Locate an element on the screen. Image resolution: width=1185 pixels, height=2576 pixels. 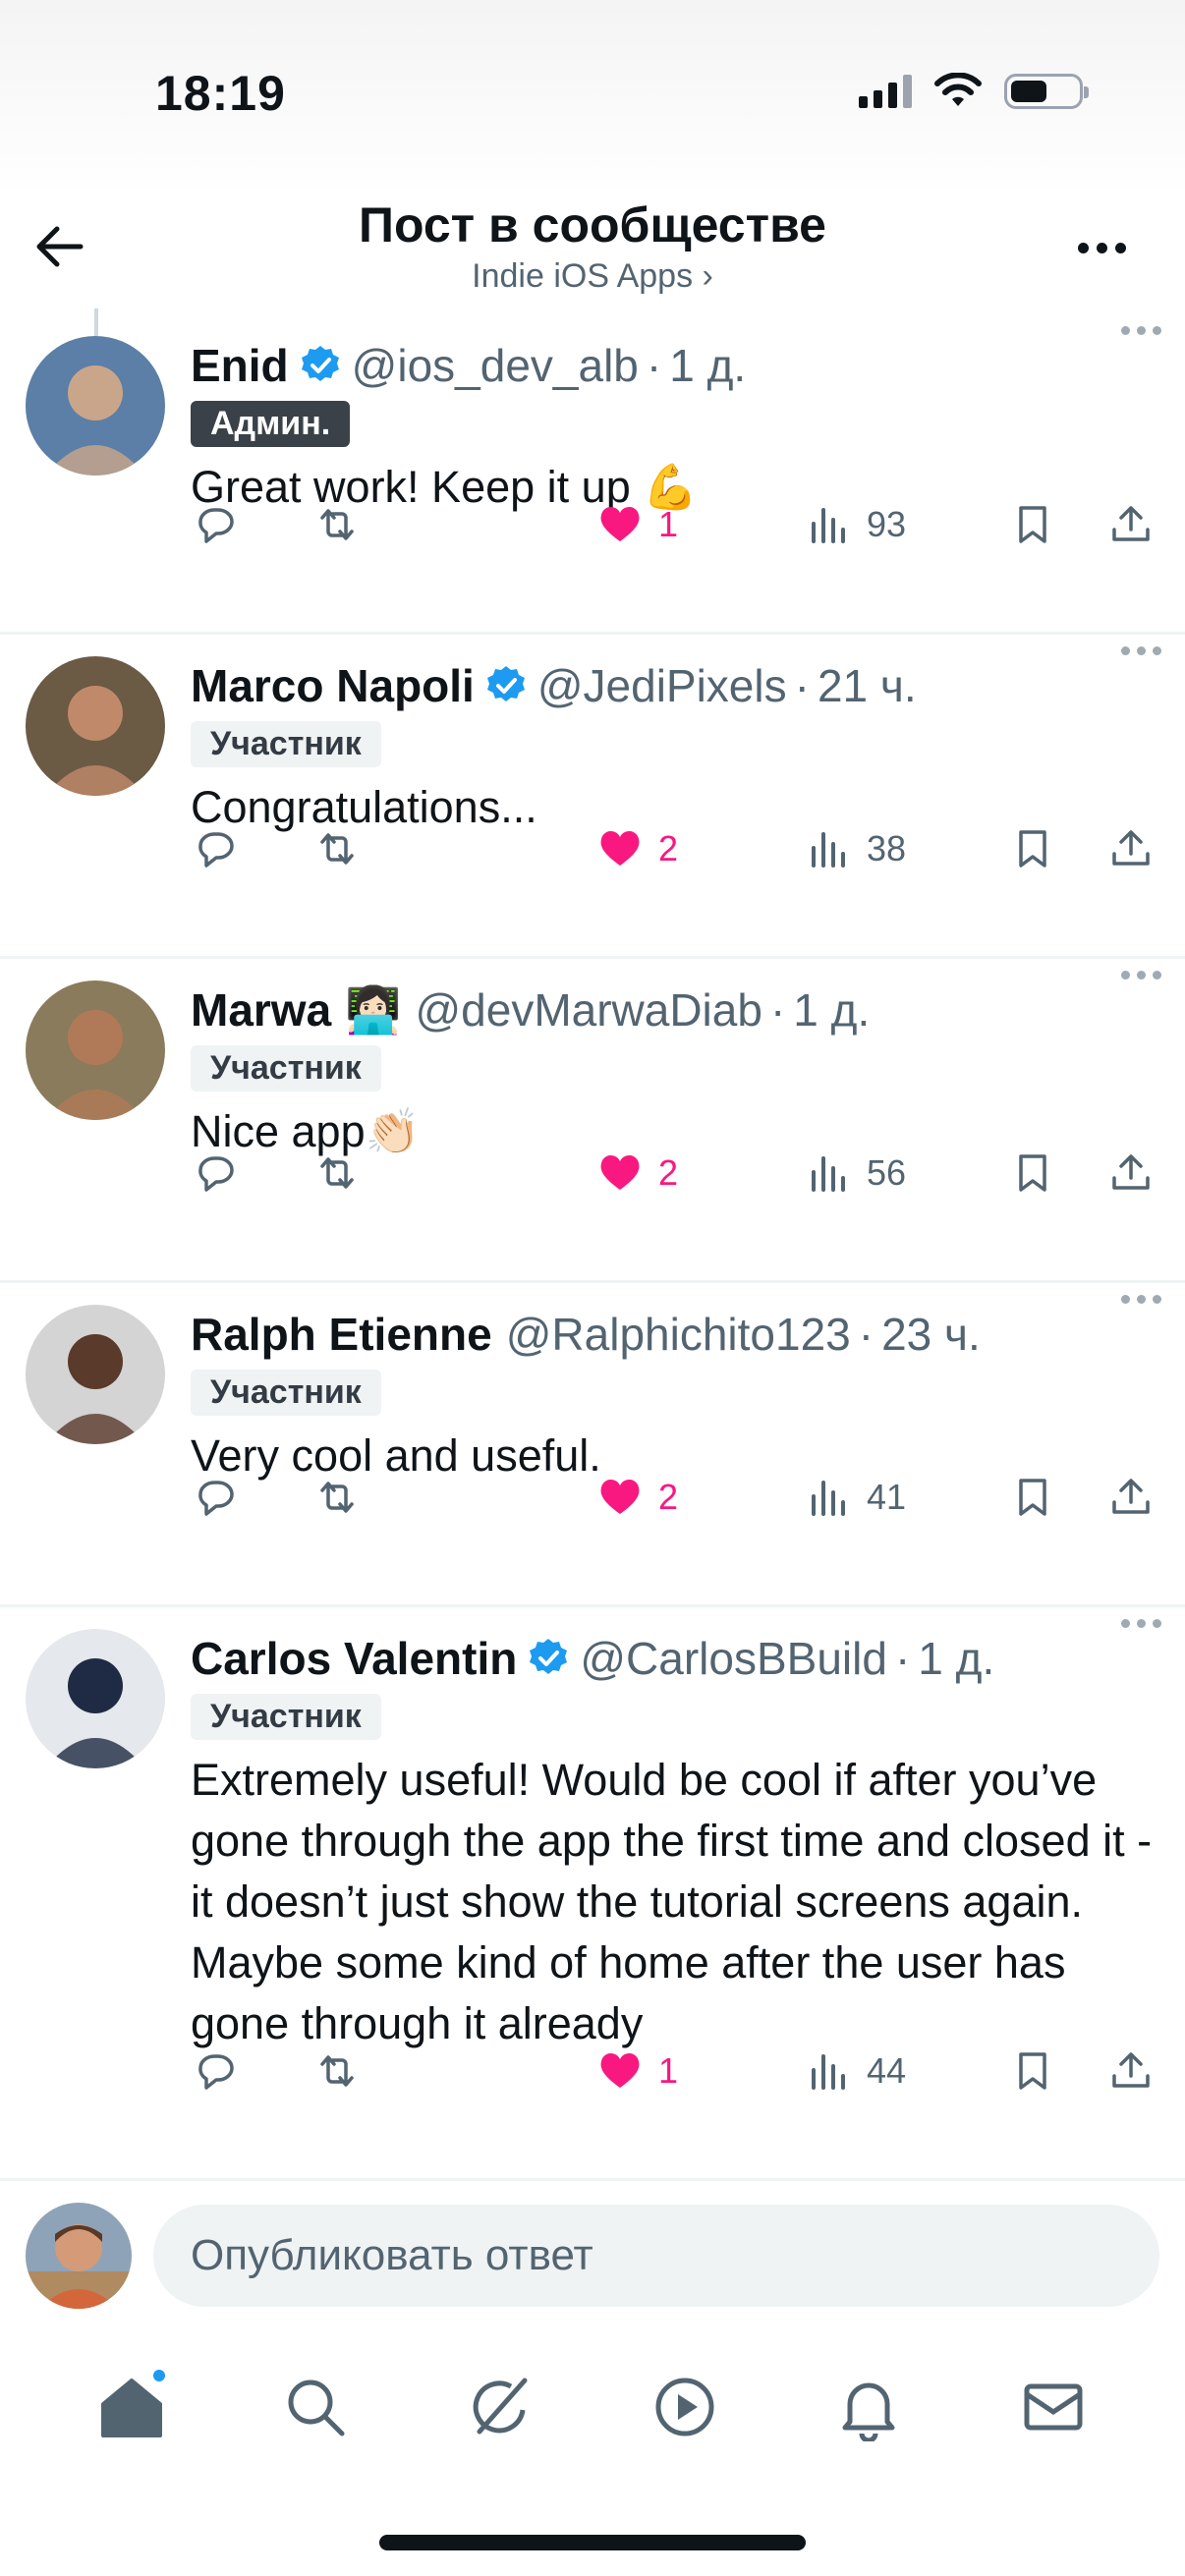
author-handle: @CarlosBBuild is located at coordinates (734, 1658).